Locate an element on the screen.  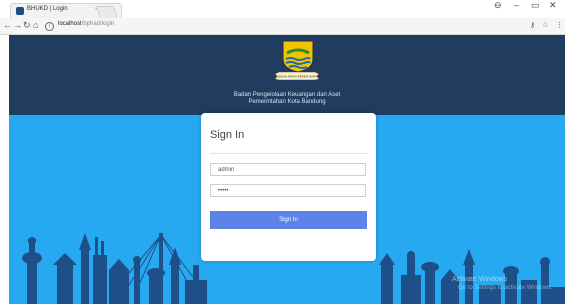
close-window-button: ✕ is located at coordinates (553, 5).